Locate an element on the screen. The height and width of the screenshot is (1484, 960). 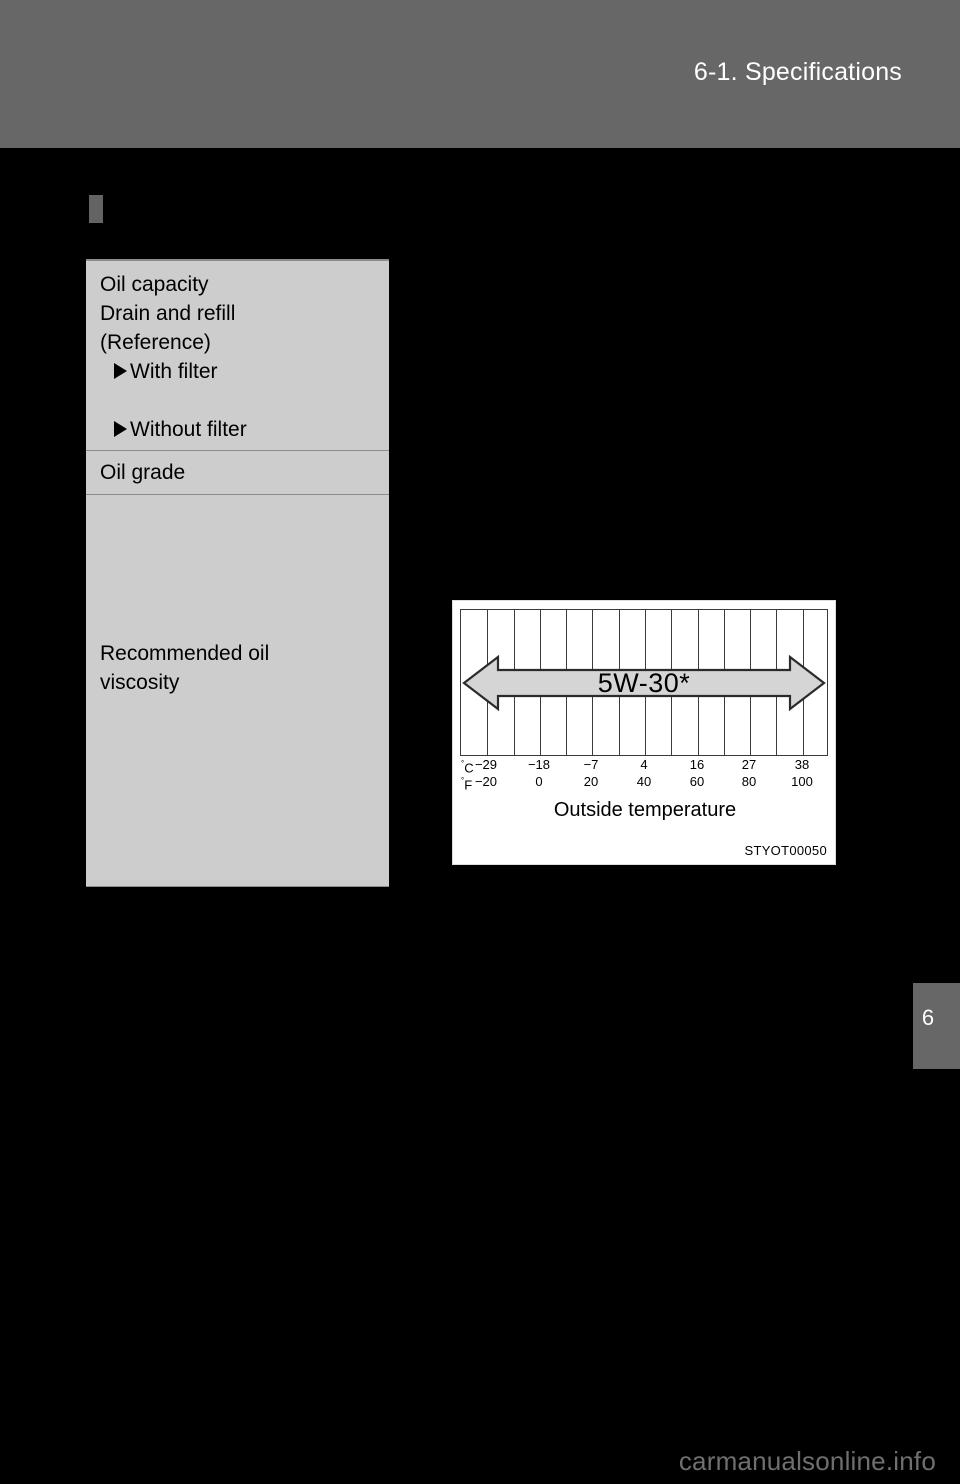
without-filter-item: Without filter is located at coordinates (244, 429).